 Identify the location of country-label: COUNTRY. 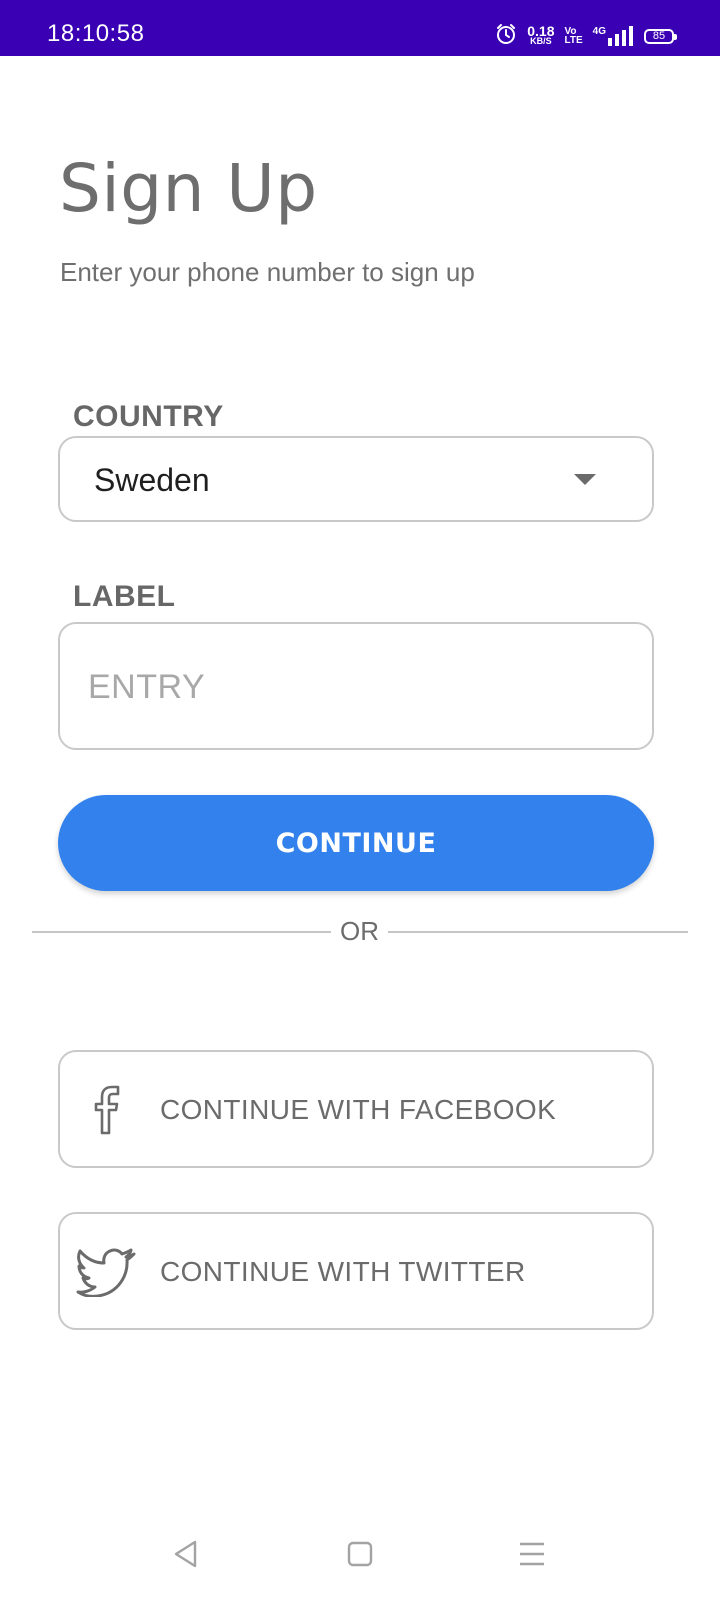
(148, 416).